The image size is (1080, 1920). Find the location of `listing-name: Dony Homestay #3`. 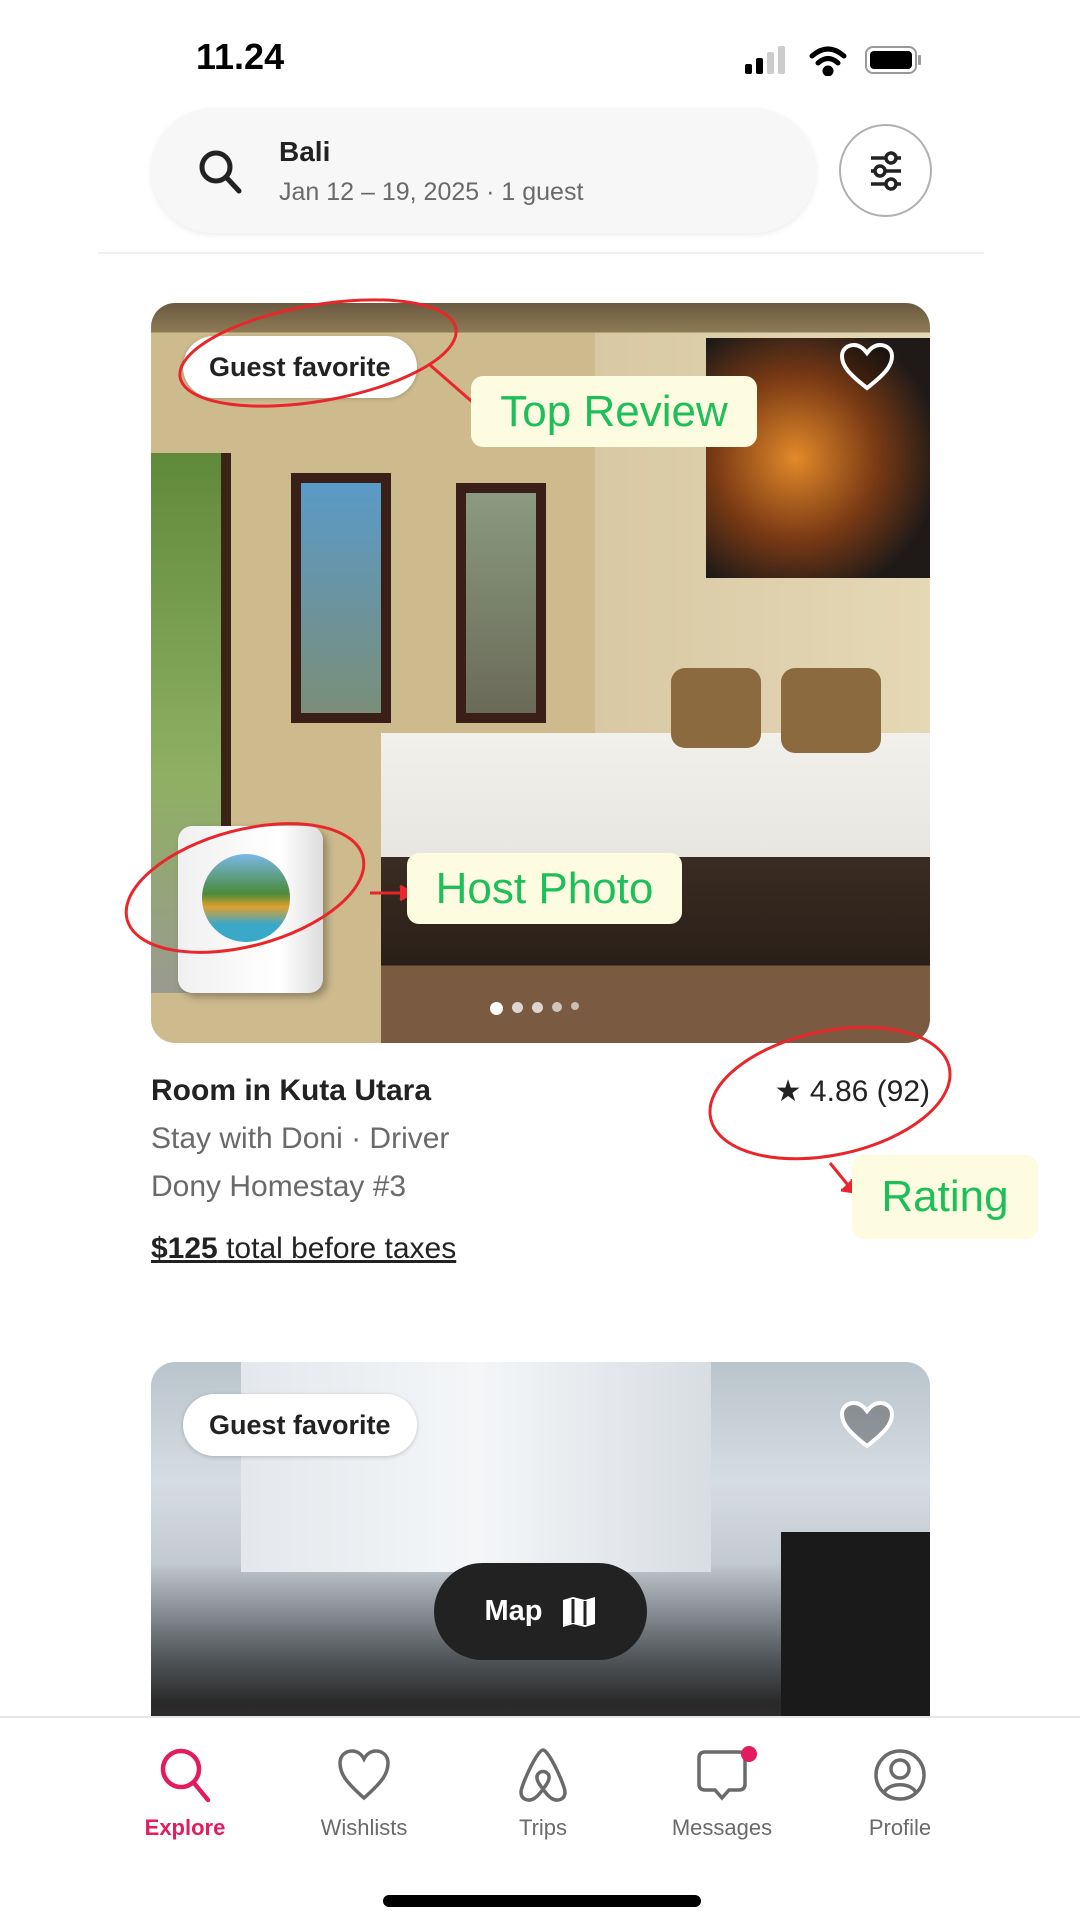

listing-name: Dony Homestay #3 is located at coordinates (279, 1186).